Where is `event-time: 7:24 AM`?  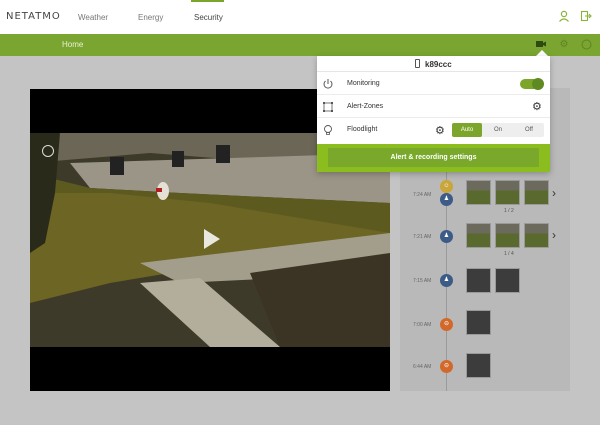
event-time: 7:24 AM is located at coordinates (422, 195).